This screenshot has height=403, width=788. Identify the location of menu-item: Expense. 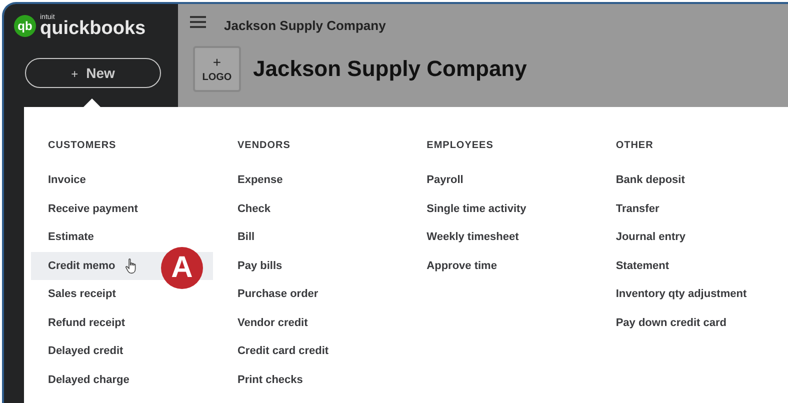
(315, 180).